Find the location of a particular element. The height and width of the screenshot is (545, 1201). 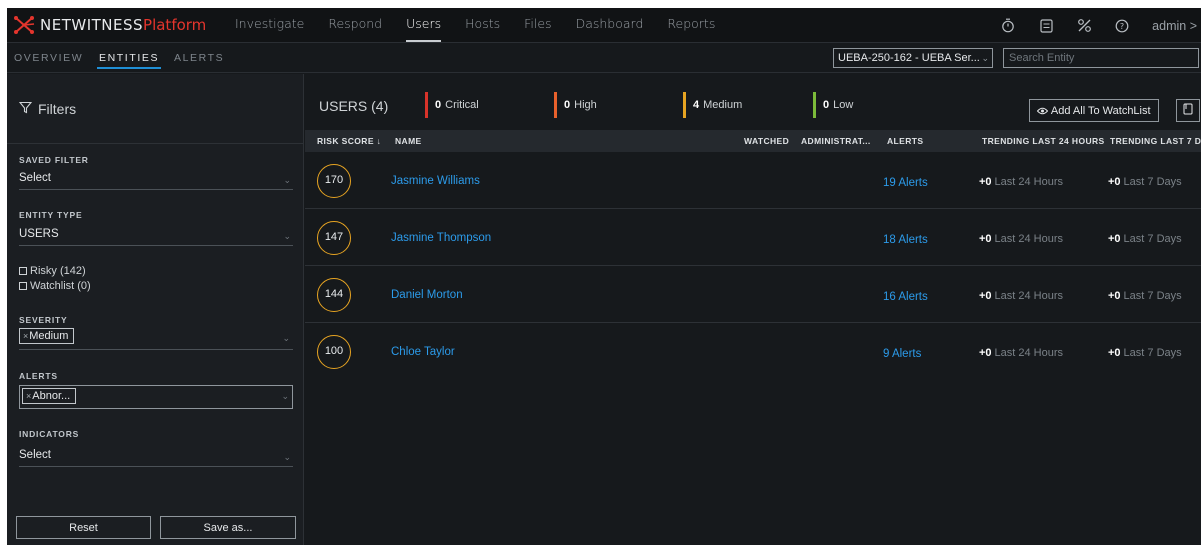

entity-type-select: USERS ⌄ is located at coordinates (156, 236).